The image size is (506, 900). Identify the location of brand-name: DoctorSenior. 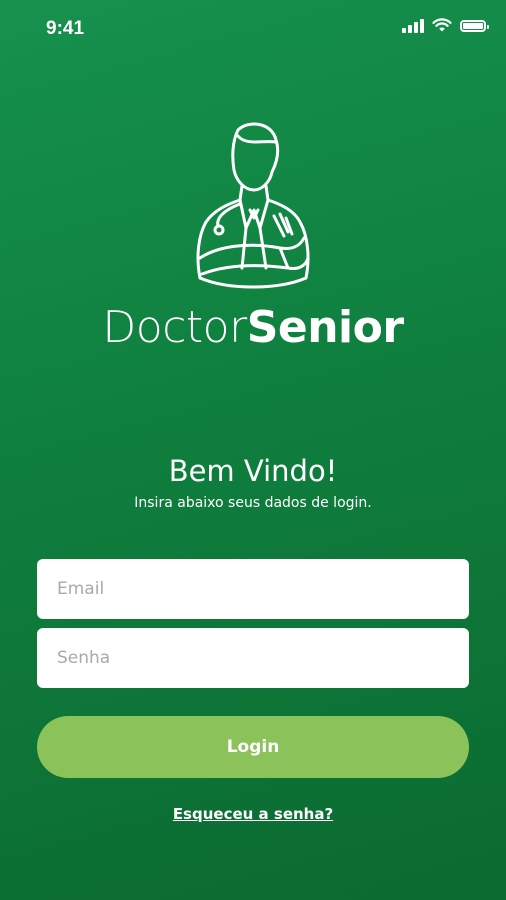
(253, 328).